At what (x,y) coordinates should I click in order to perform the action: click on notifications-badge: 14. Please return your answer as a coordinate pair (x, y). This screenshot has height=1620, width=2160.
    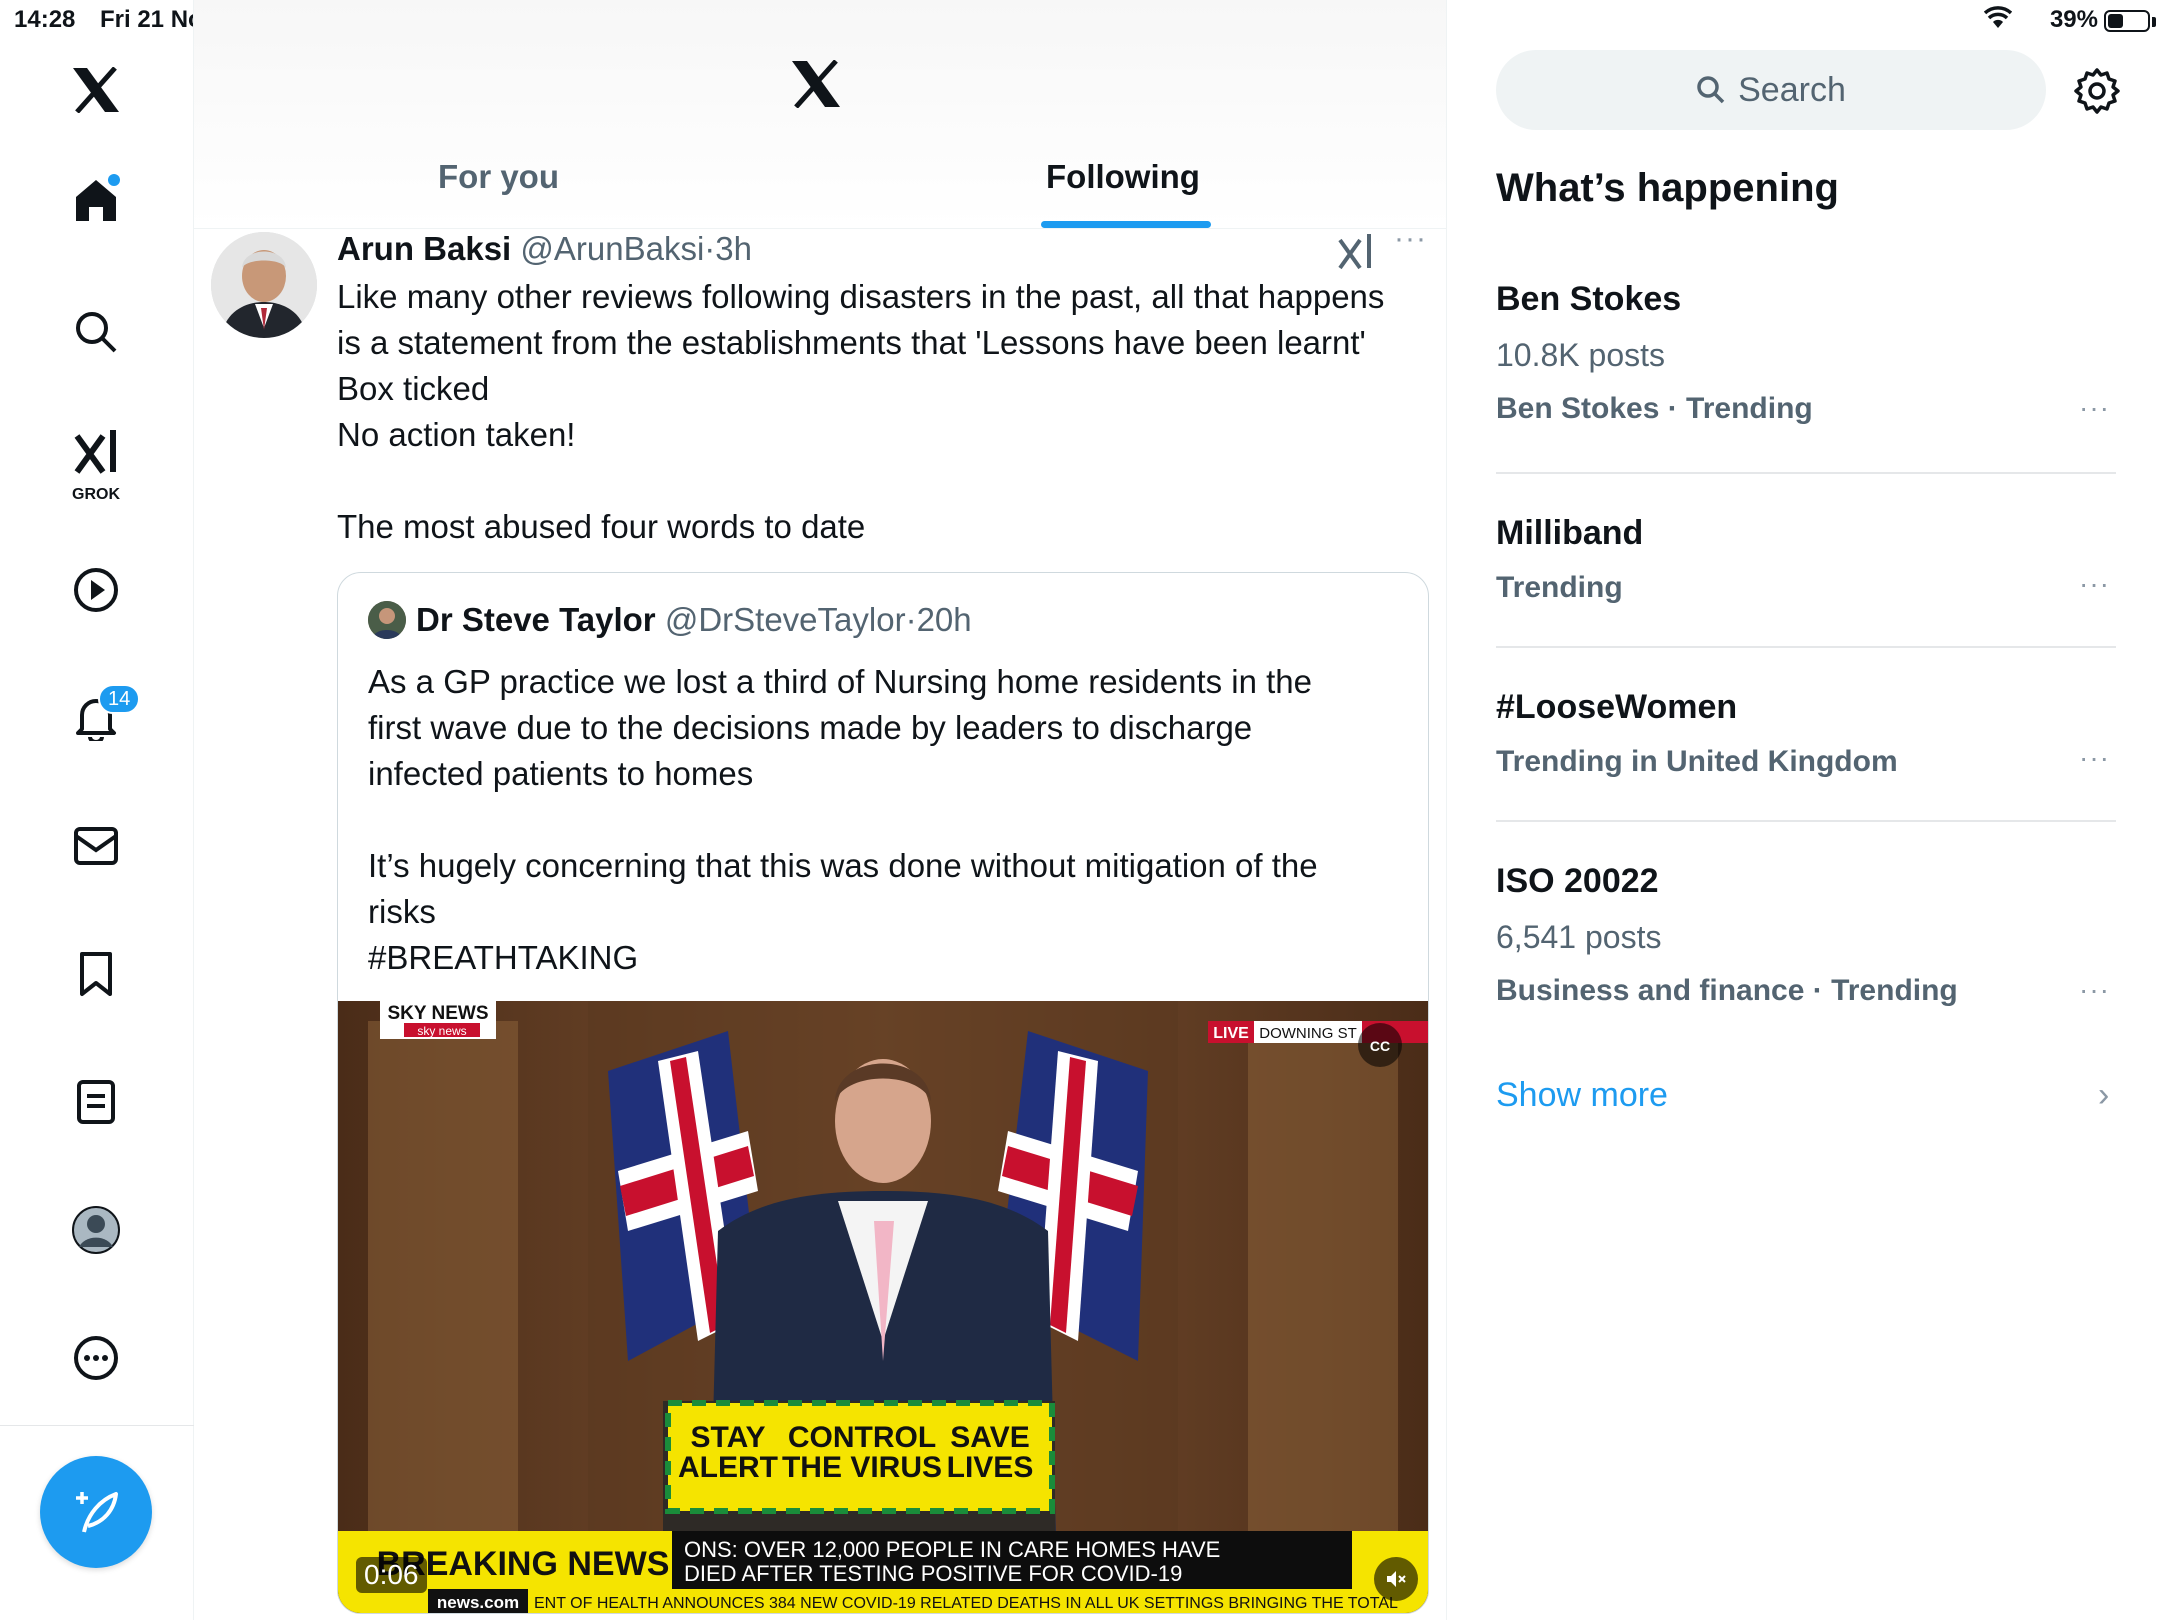
    Looking at the image, I should click on (119, 699).